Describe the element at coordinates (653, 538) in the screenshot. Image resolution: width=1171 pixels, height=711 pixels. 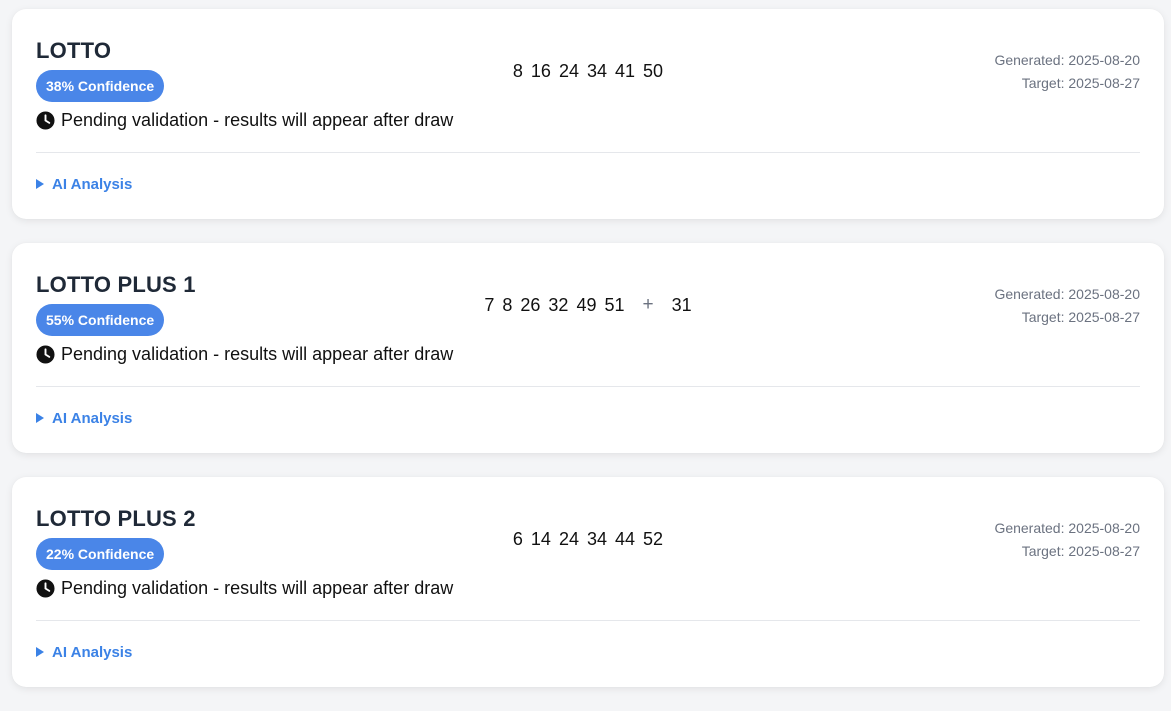
I see `number-6: 52` at that location.